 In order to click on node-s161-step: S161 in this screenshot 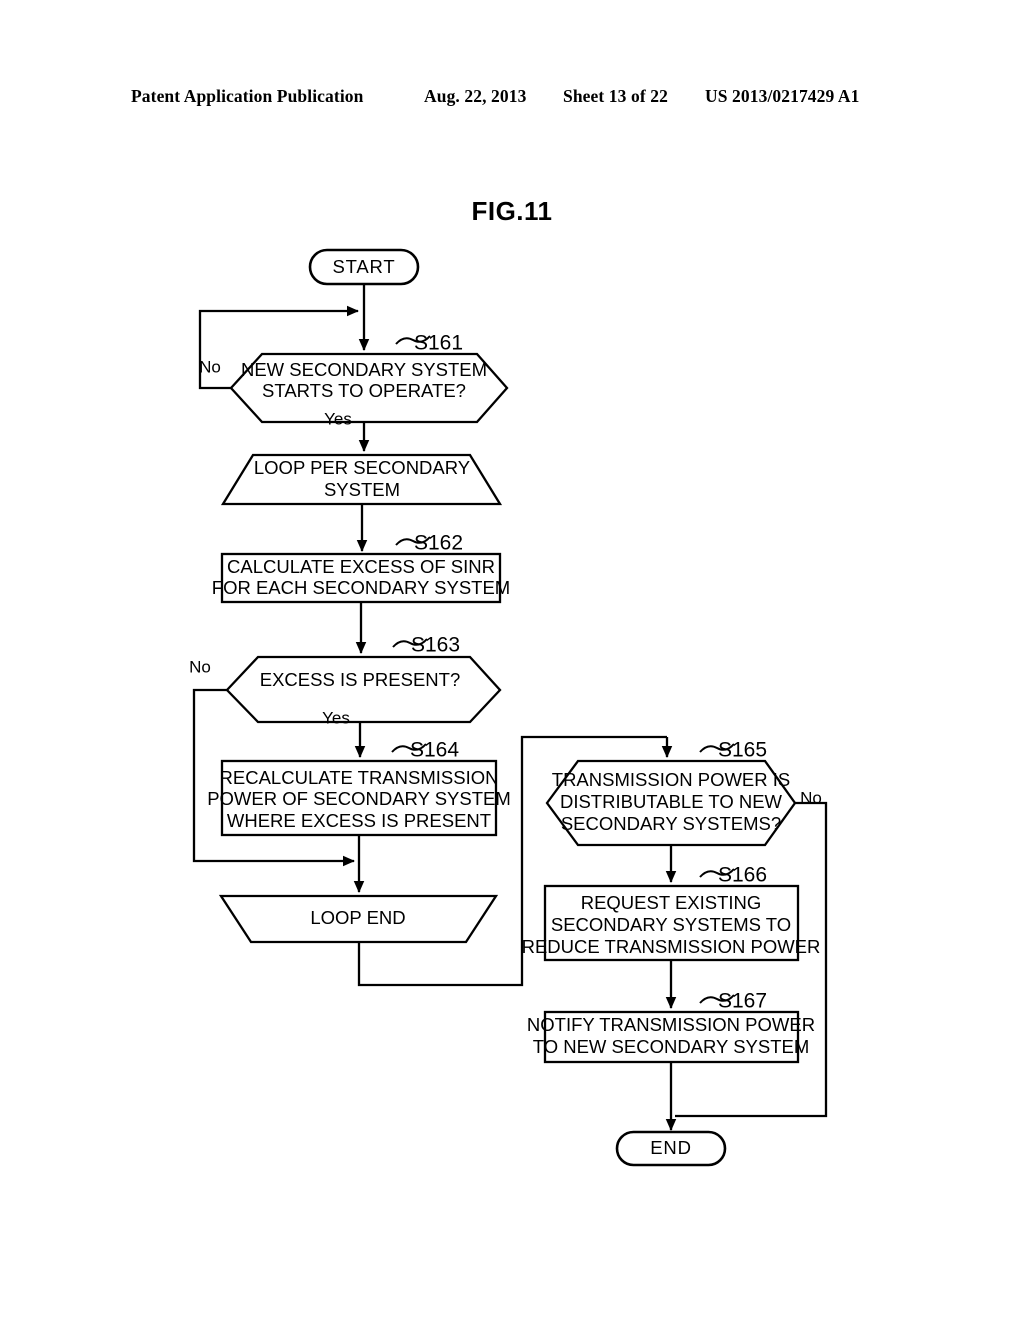, I will do `click(438, 343)`.